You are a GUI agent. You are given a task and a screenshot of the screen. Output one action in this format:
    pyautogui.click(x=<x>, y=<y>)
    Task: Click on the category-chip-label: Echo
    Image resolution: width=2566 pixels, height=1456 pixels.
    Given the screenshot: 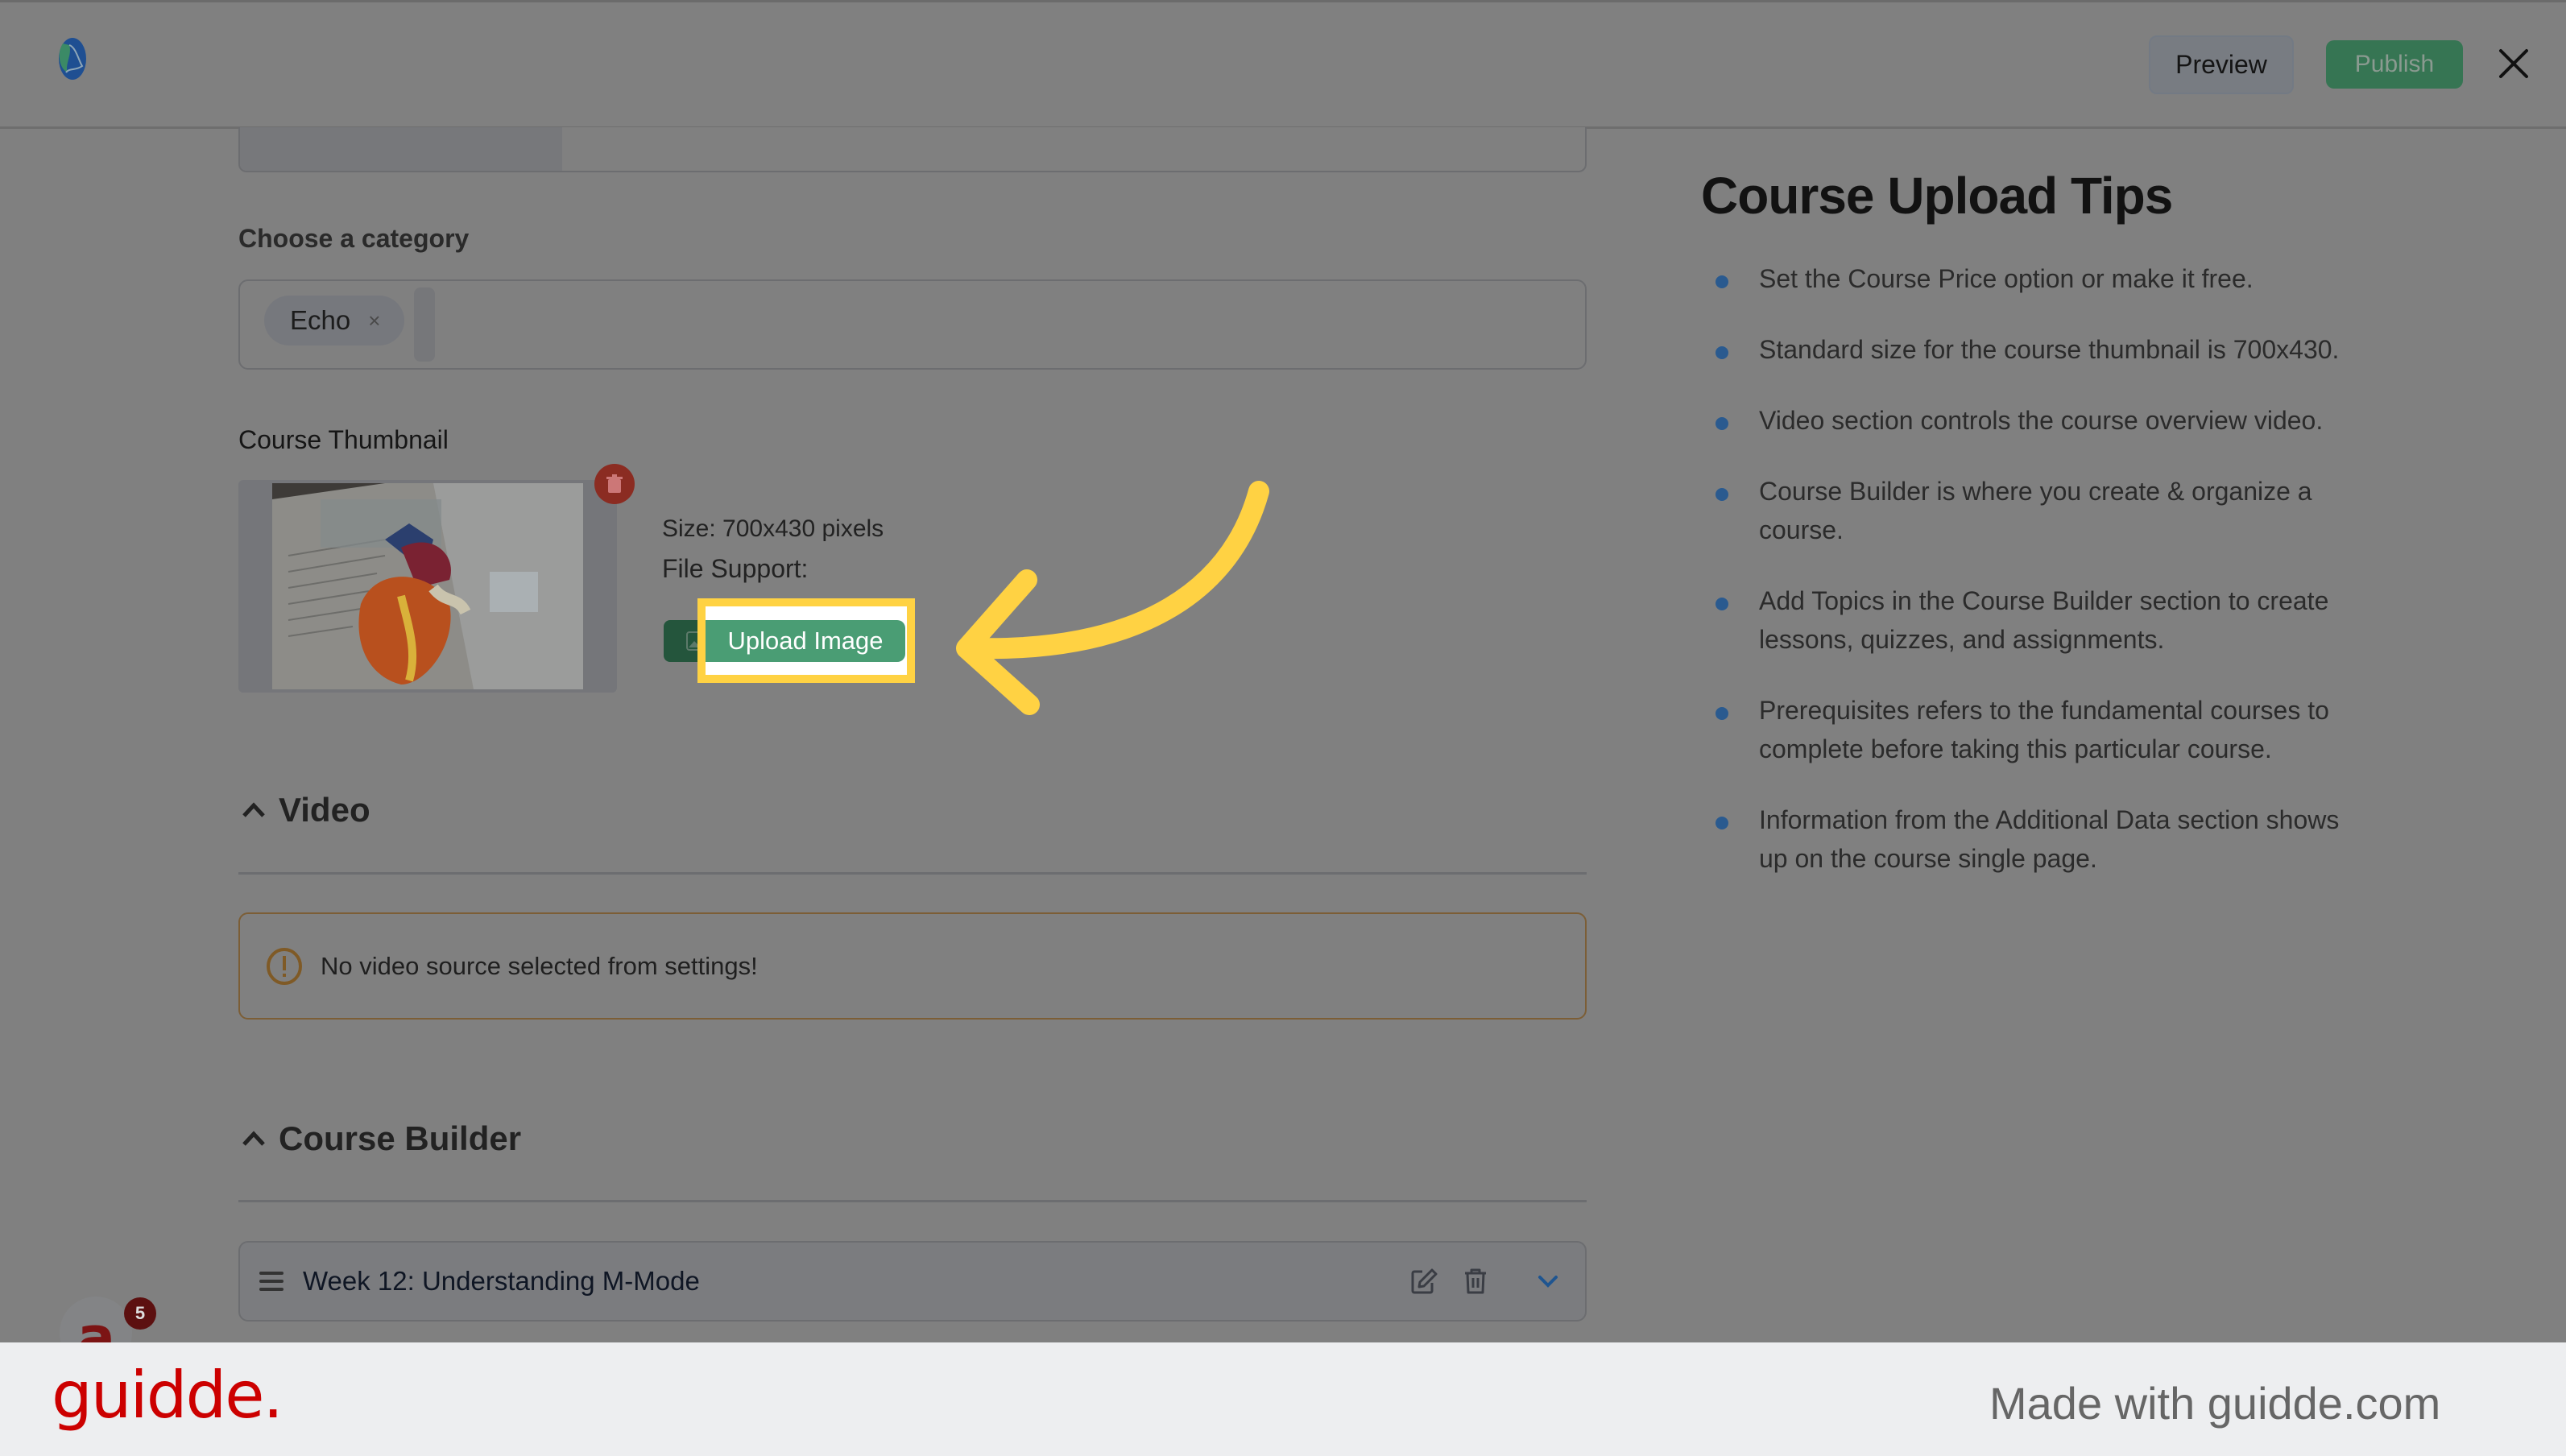 What is the action you would take?
    pyautogui.click(x=320, y=320)
    